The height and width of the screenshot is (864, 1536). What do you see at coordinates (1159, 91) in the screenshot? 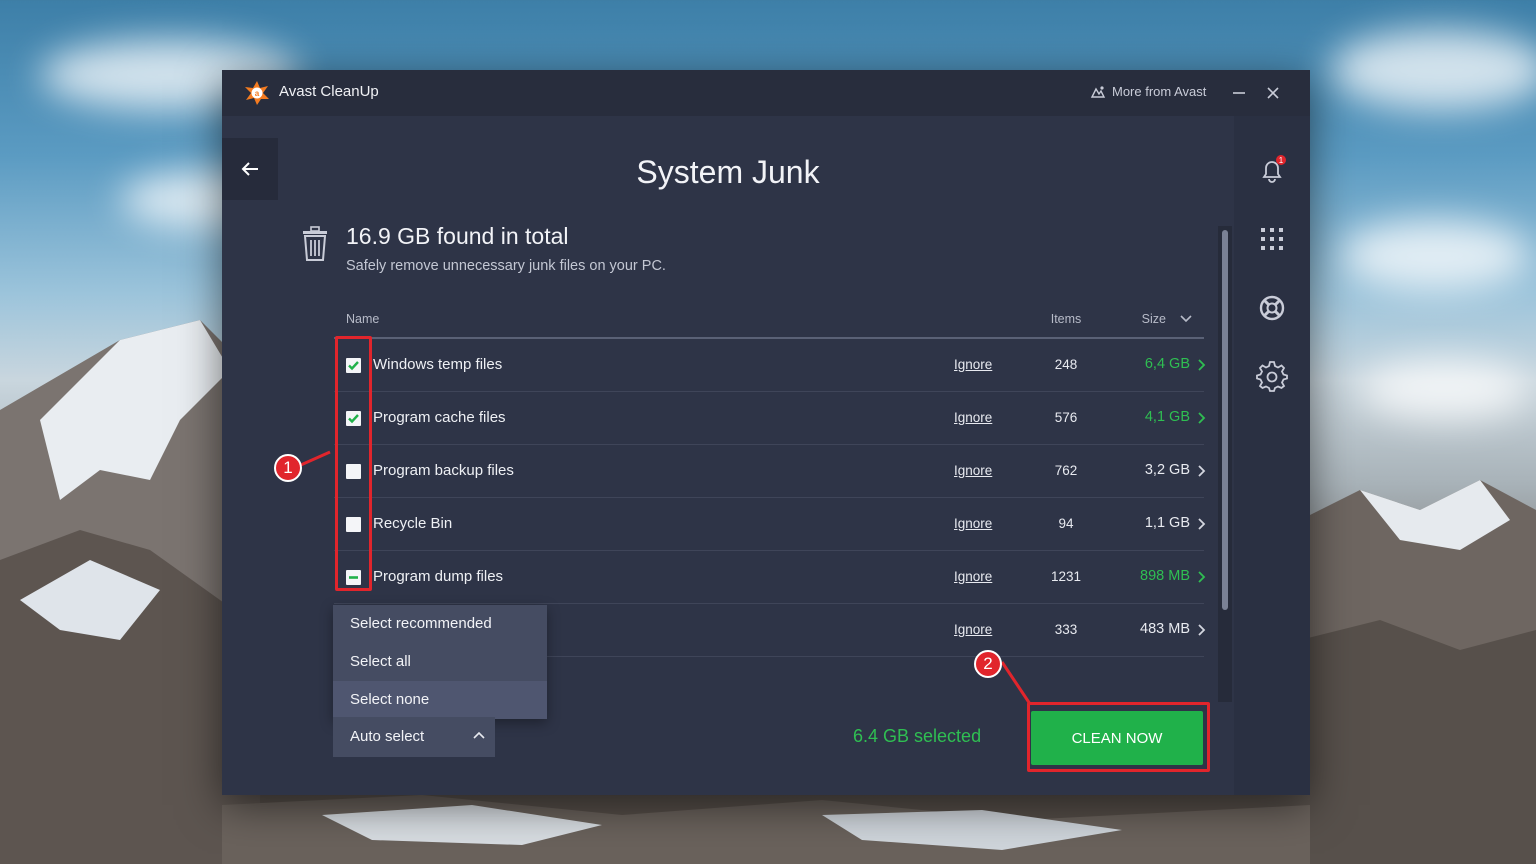
I see `more-from-avast-label: More from Avast` at bounding box center [1159, 91].